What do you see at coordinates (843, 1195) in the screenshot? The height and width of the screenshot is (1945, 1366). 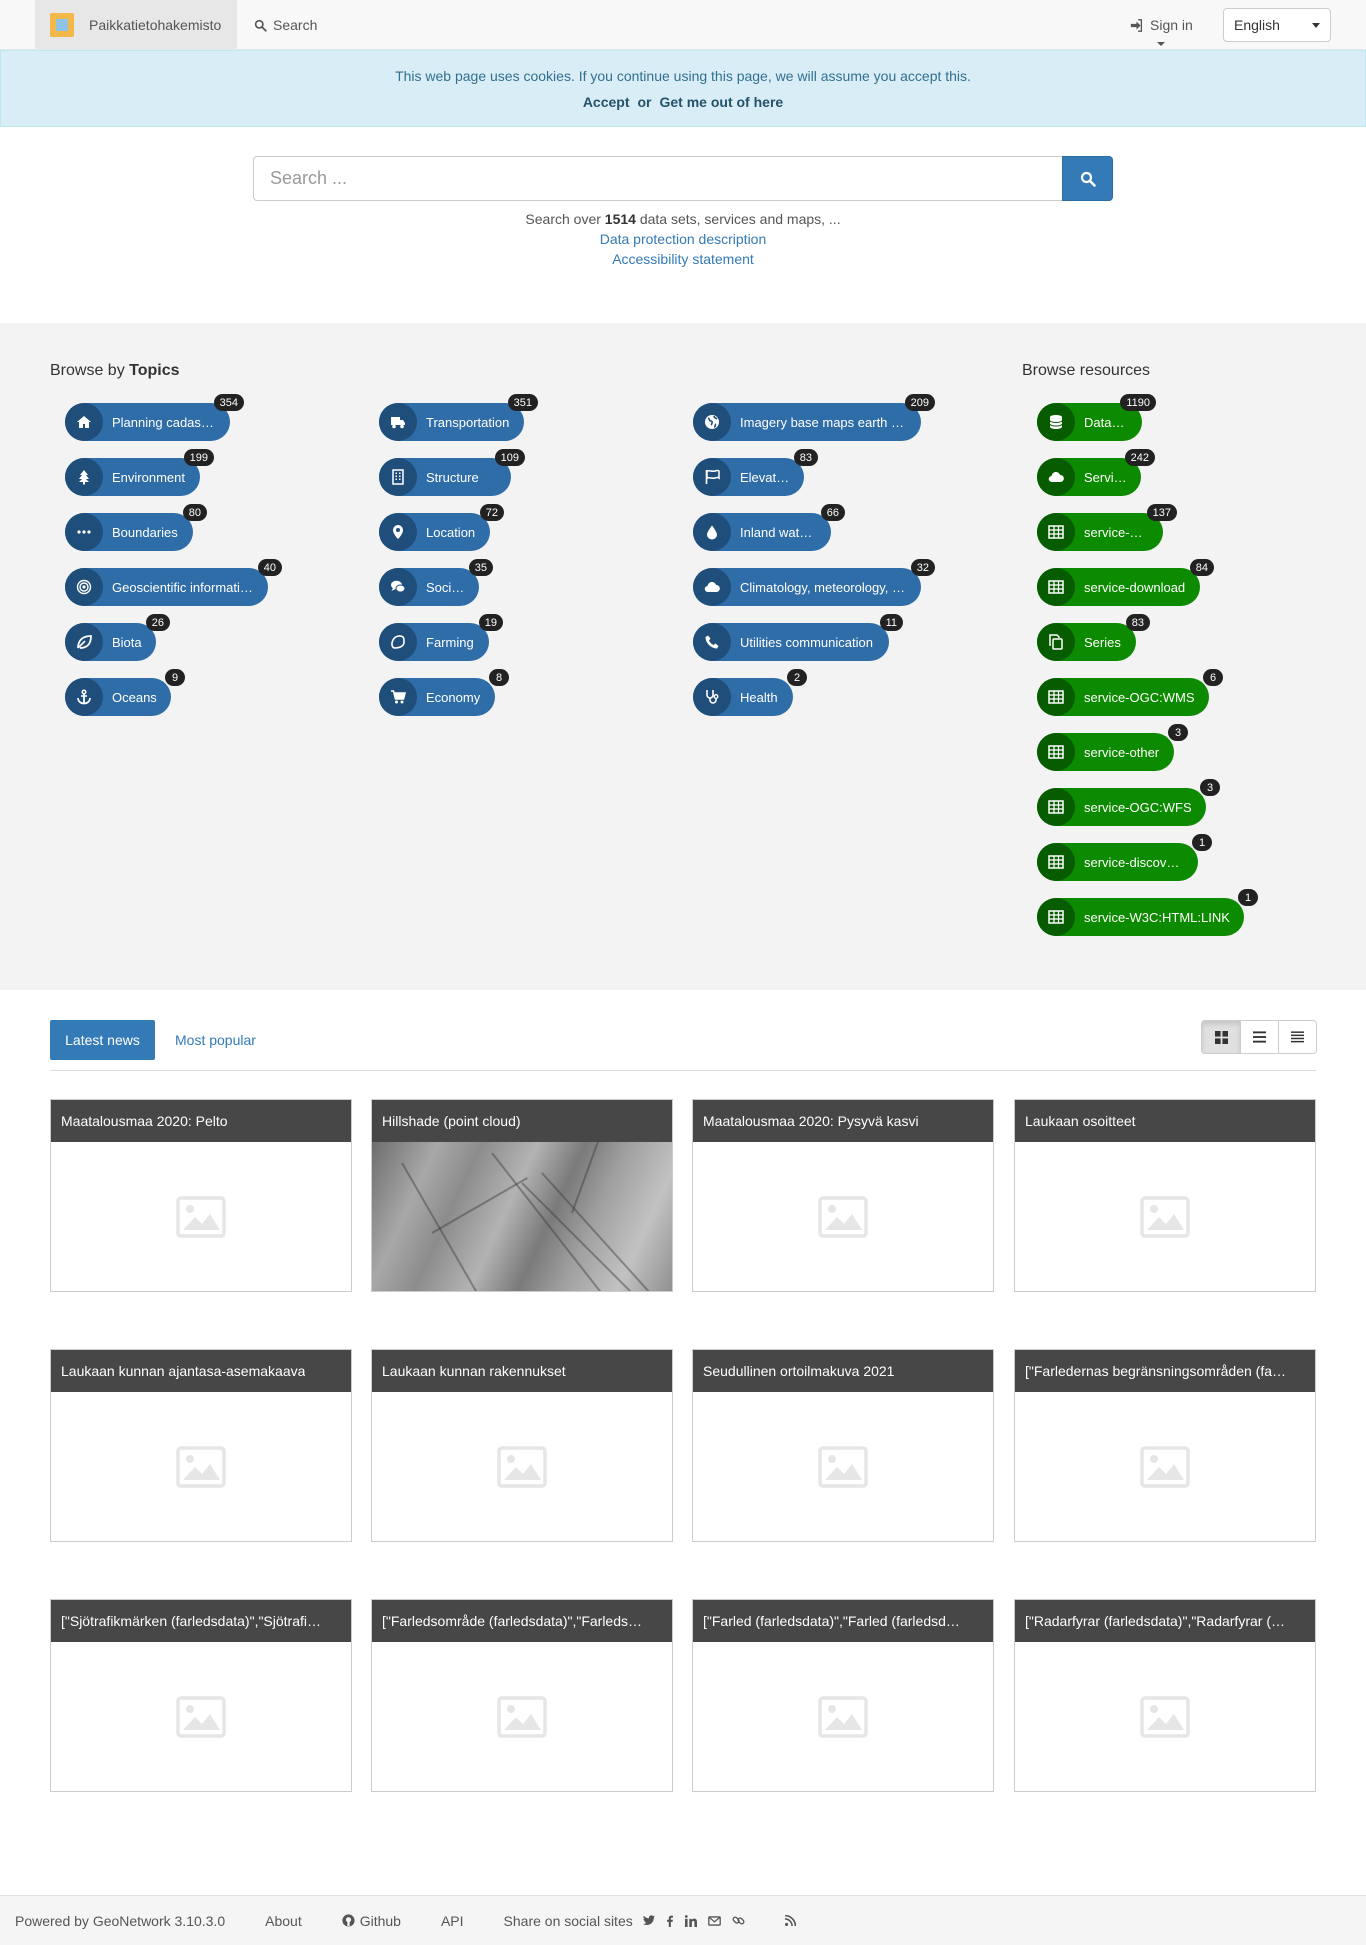 I see `news-card: Maatalousmaa 2020: Pysyvä kasvi` at bounding box center [843, 1195].